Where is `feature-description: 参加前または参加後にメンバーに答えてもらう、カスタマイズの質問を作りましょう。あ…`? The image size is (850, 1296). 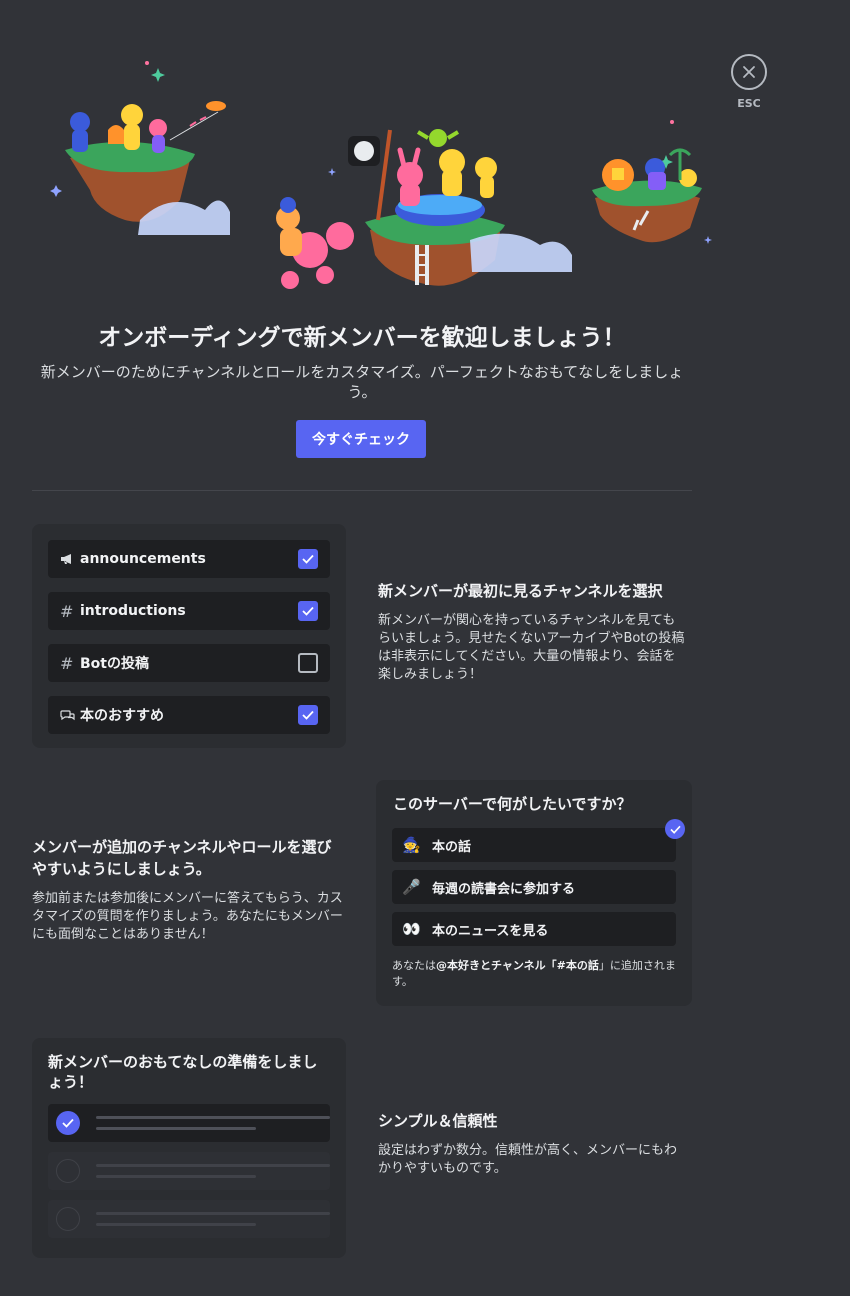
feature-description: 参加前または参加後にメンバーに答えてもらう、カスタマイズの質問を作りましょう。あ… is located at coordinates (187, 916).